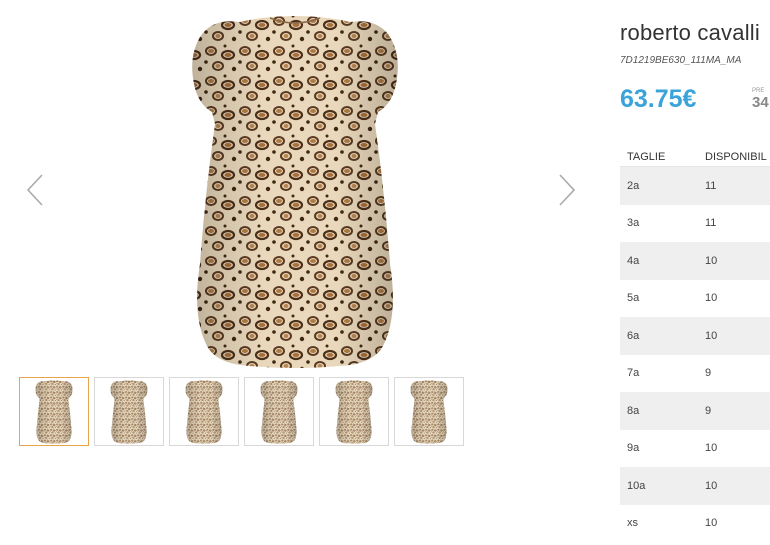 This screenshot has width=770, height=545. Describe the element at coordinates (662, 486) in the screenshot. I see `size-cell: 10a` at that location.